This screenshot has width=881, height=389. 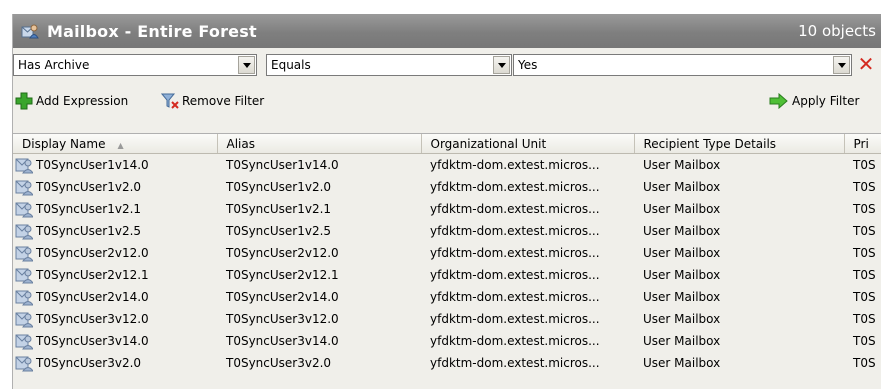 What do you see at coordinates (152, 31) in the screenshot?
I see `panel-title: Mailbox - Entire Forest` at bounding box center [152, 31].